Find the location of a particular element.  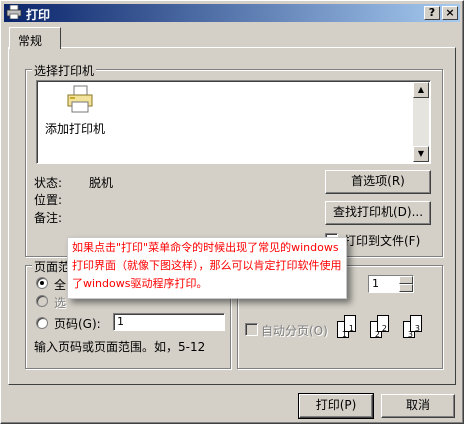

help-button: ? is located at coordinates (432, 13).